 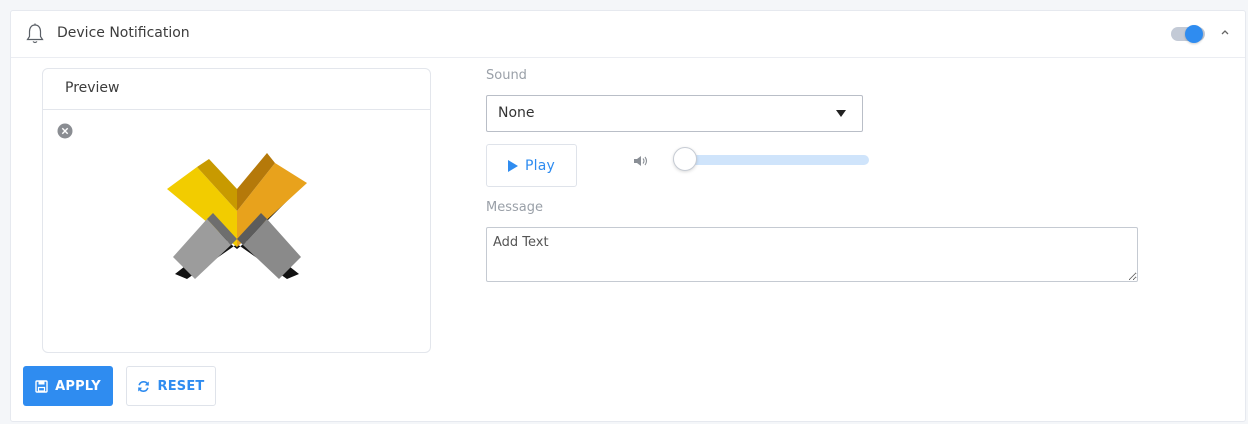 What do you see at coordinates (65, 131) in the screenshot?
I see `close-circle-icon` at bounding box center [65, 131].